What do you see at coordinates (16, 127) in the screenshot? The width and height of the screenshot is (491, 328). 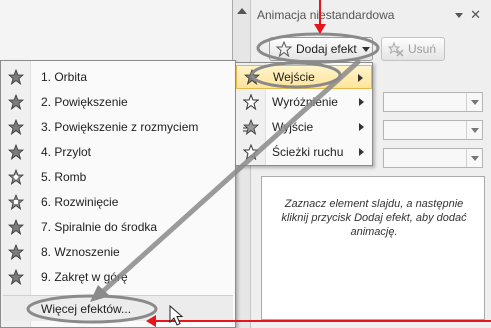 I see `star-blur-icon` at bounding box center [16, 127].